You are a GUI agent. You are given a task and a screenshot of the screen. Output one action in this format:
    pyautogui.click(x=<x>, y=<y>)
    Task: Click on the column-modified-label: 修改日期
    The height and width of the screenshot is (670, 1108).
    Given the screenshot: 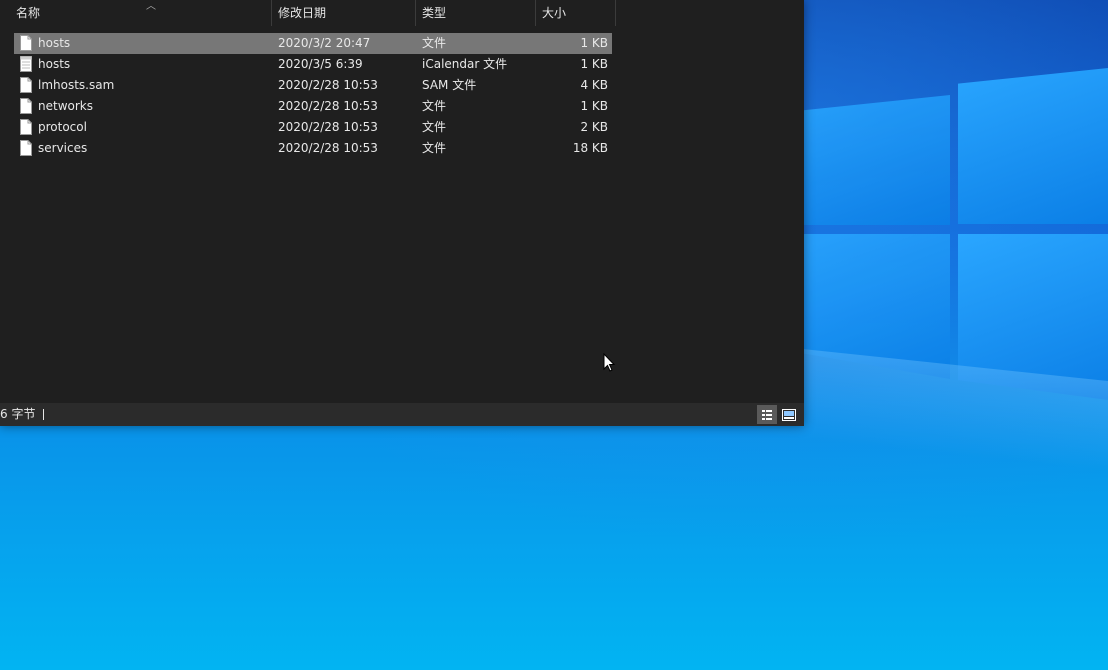 What is the action you would take?
    pyautogui.click(x=302, y=13)
    